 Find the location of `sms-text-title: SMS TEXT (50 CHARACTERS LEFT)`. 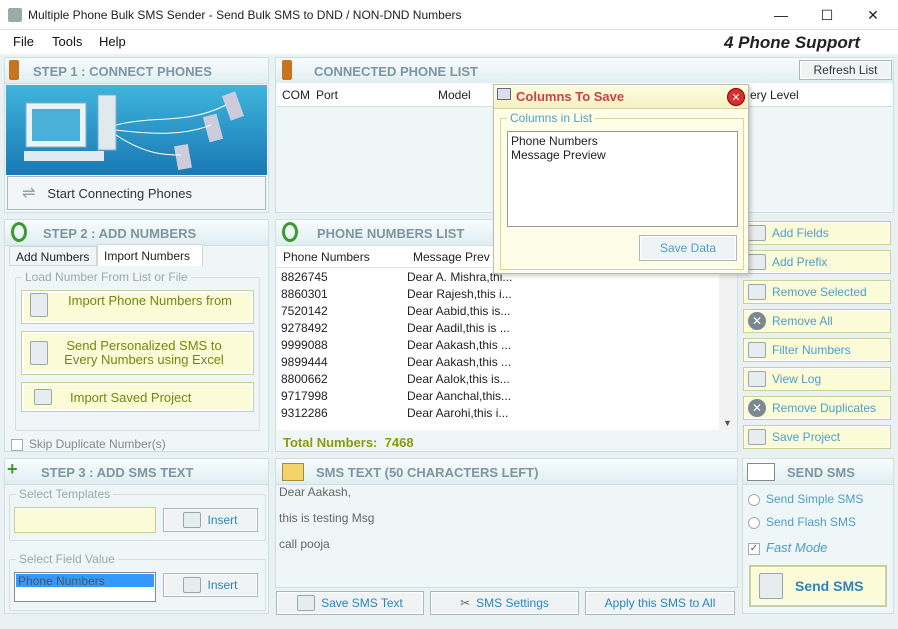

sms-text-title: SMS TEXT (50 CHARACTERS LEFT) is located at coordinates (506, 472).